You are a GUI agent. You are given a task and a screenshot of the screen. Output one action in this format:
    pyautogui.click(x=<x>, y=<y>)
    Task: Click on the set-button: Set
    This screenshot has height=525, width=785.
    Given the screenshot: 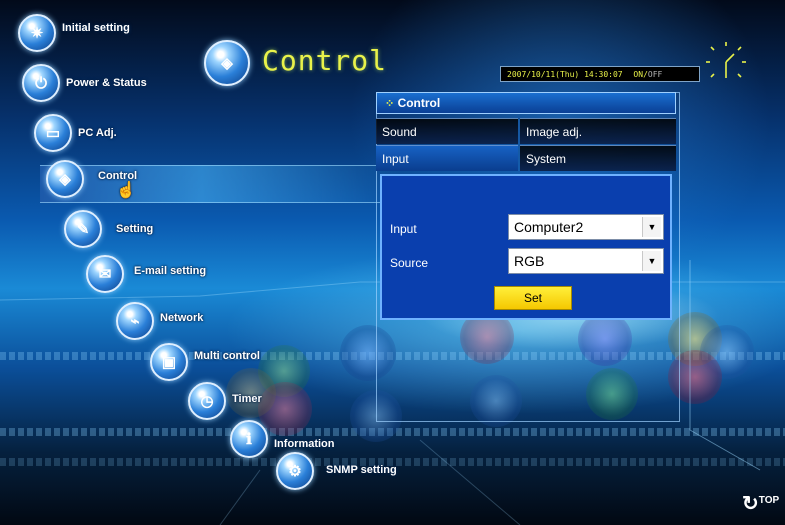 What is the action you would take?
    pyautogui.click(x=533, y=298)
    